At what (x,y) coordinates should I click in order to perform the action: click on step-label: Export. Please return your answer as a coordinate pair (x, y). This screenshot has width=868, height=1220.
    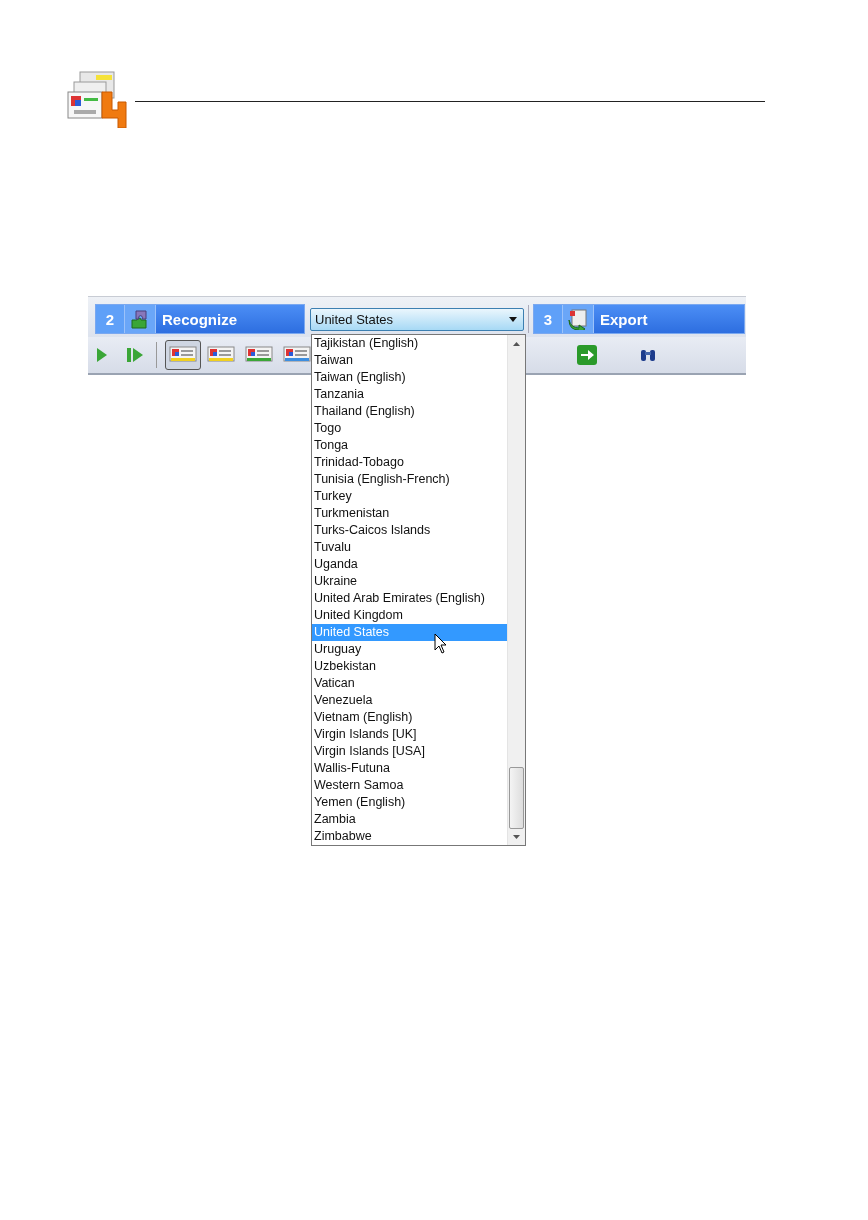
    Looking at the image, I should click on (623, 319).